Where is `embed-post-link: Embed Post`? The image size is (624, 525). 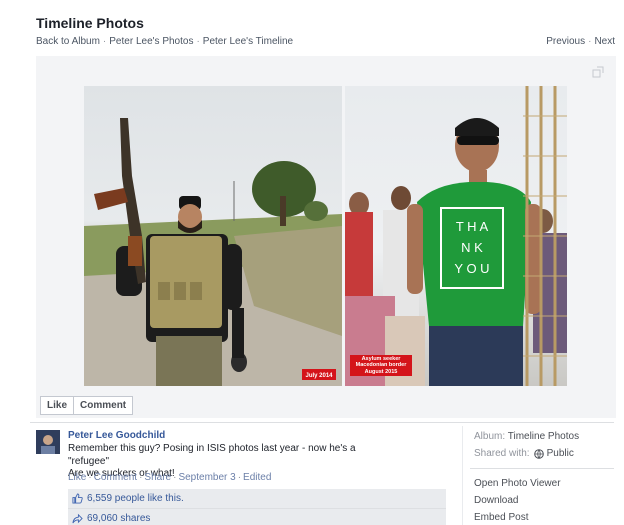
embed-post-link: Embed Post is located at coordinates (501, 517).